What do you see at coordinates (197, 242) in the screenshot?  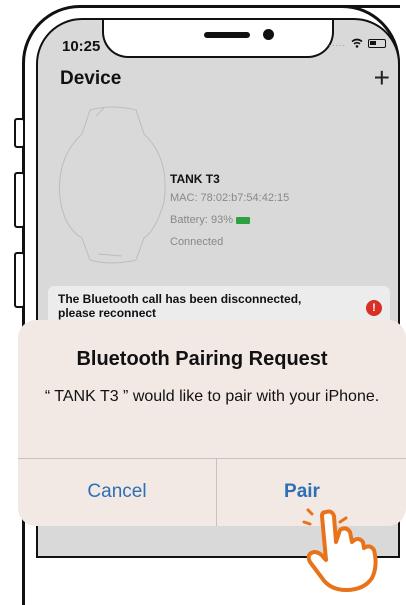 I see `device-connection-status: Connected` at bounding box center [197, 242].